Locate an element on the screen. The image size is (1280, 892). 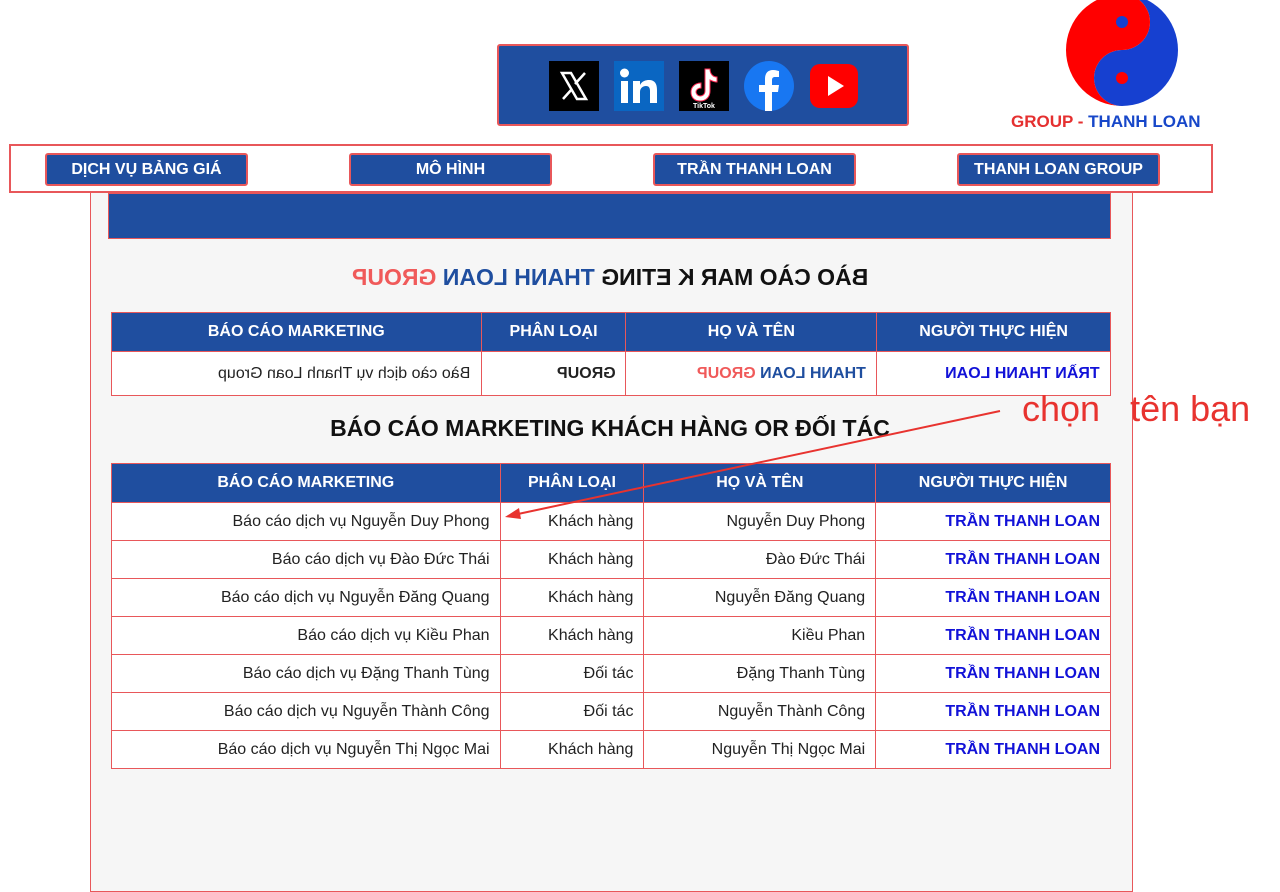
name-cell: Nguyễn Duy Phong is located at coordinates (760, 521).